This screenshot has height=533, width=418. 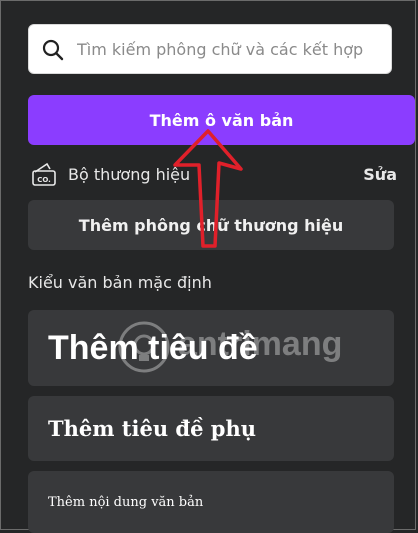 I want to click on add-heading-card: Thêm tiêu đề, so click(x=211, y=348).